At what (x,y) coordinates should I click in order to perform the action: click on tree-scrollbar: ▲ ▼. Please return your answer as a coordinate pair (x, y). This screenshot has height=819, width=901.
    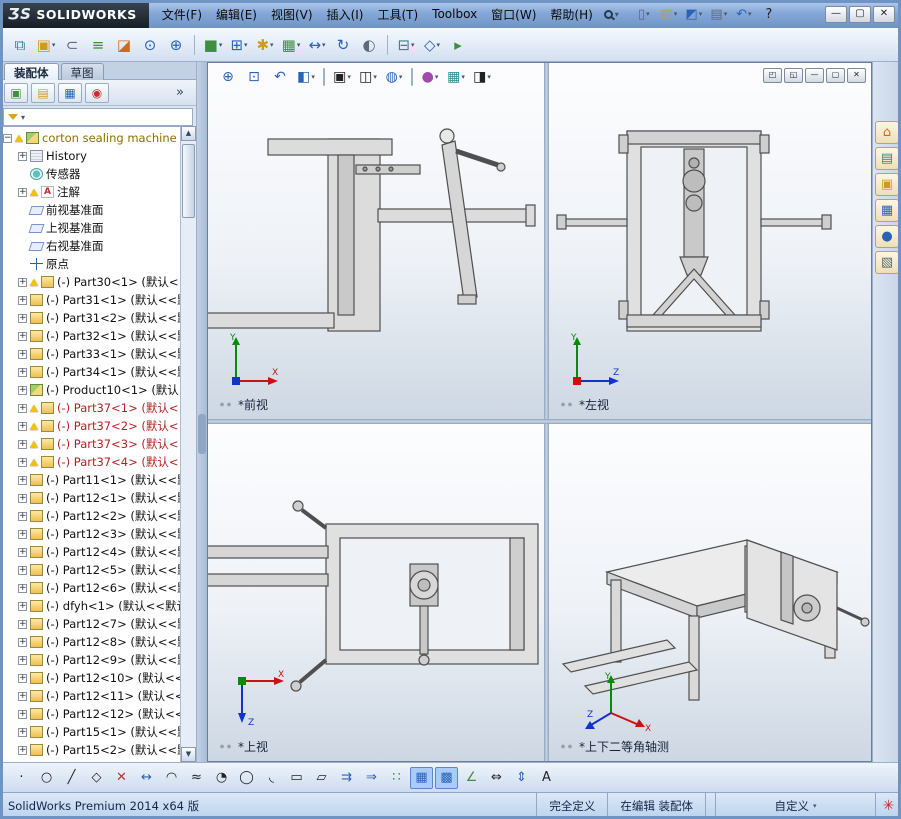
    Looking at the image, I should click on (188, 444).